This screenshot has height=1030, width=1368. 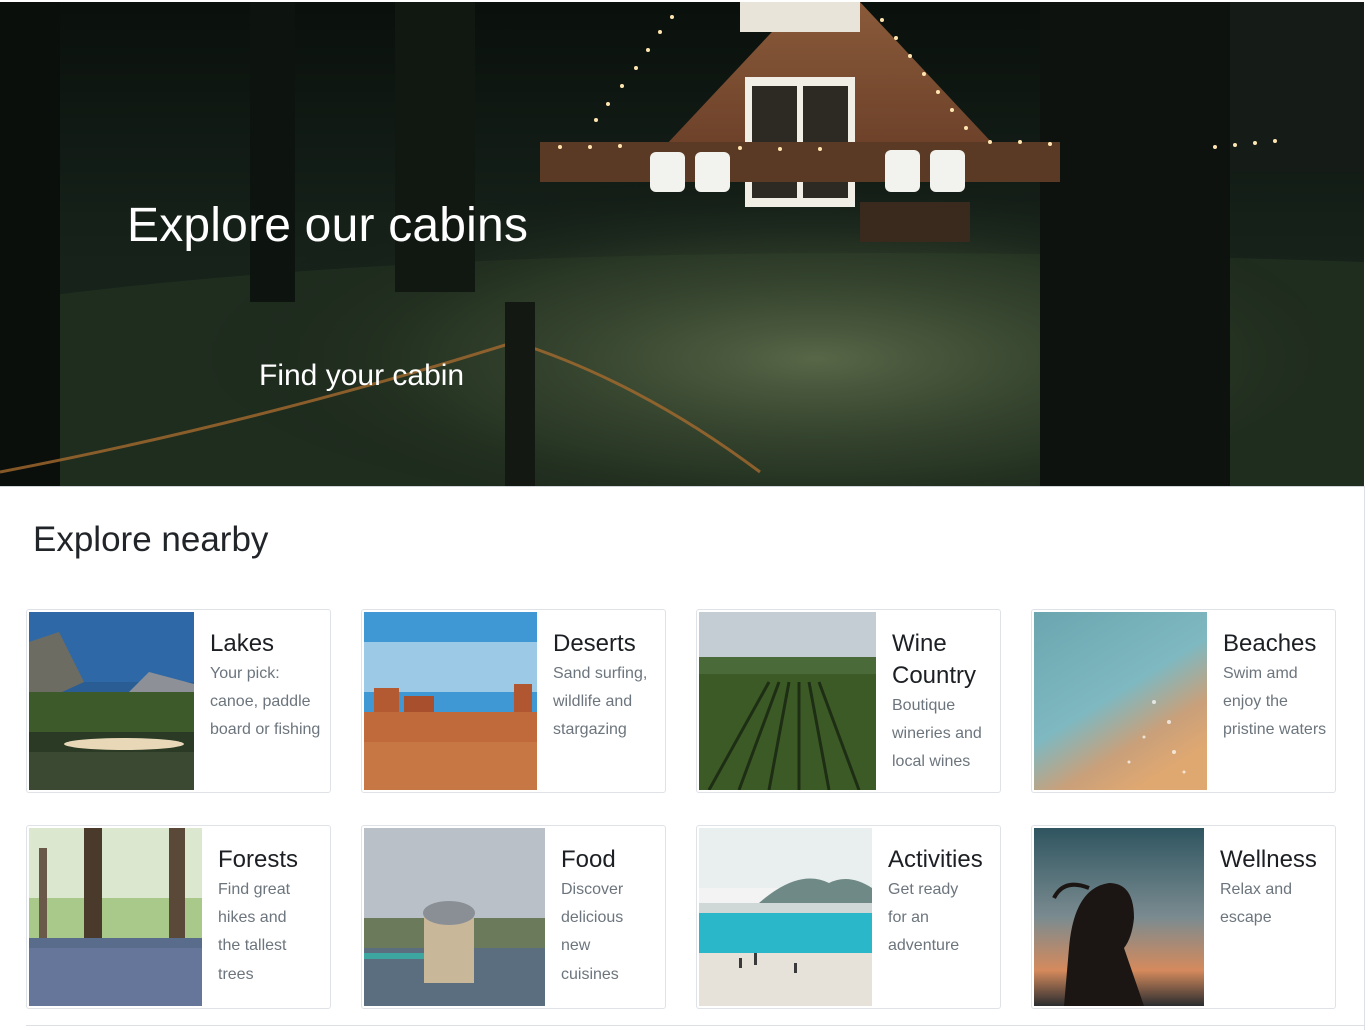 I want to click on card-text: Boutique wineries and local wines, so click(x=937, y=734).